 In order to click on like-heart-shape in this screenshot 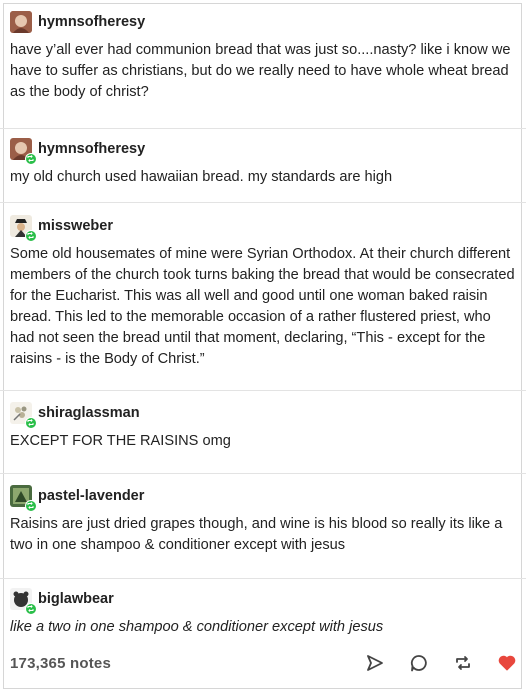, I will do `click(507, 663)`.